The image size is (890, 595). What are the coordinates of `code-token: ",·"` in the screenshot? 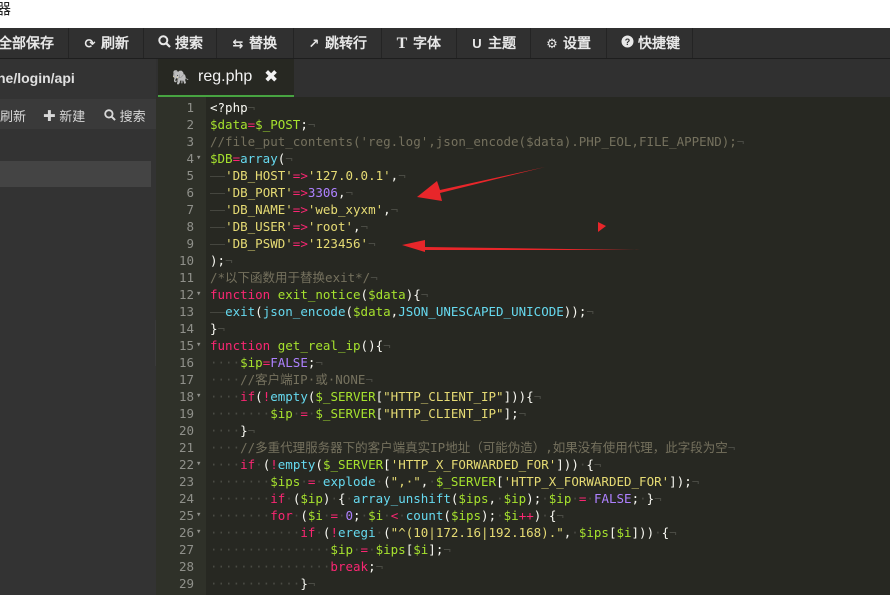 It's located at (405, 481).